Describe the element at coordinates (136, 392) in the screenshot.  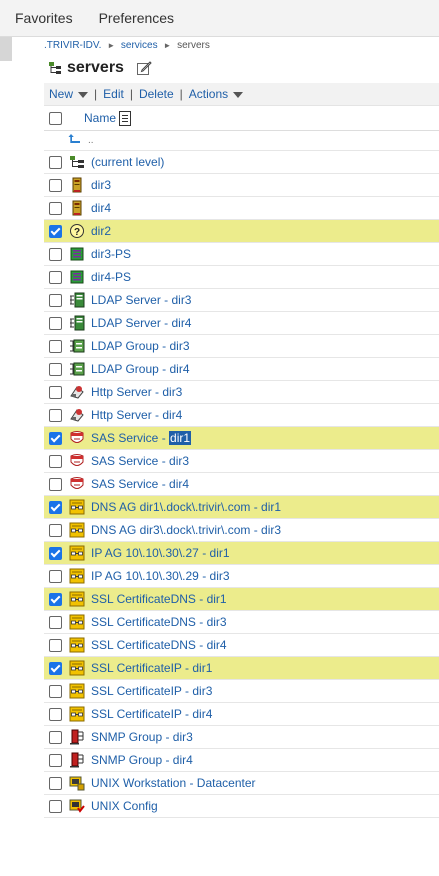
I see `row-label: Http Server - dir3` at that location.